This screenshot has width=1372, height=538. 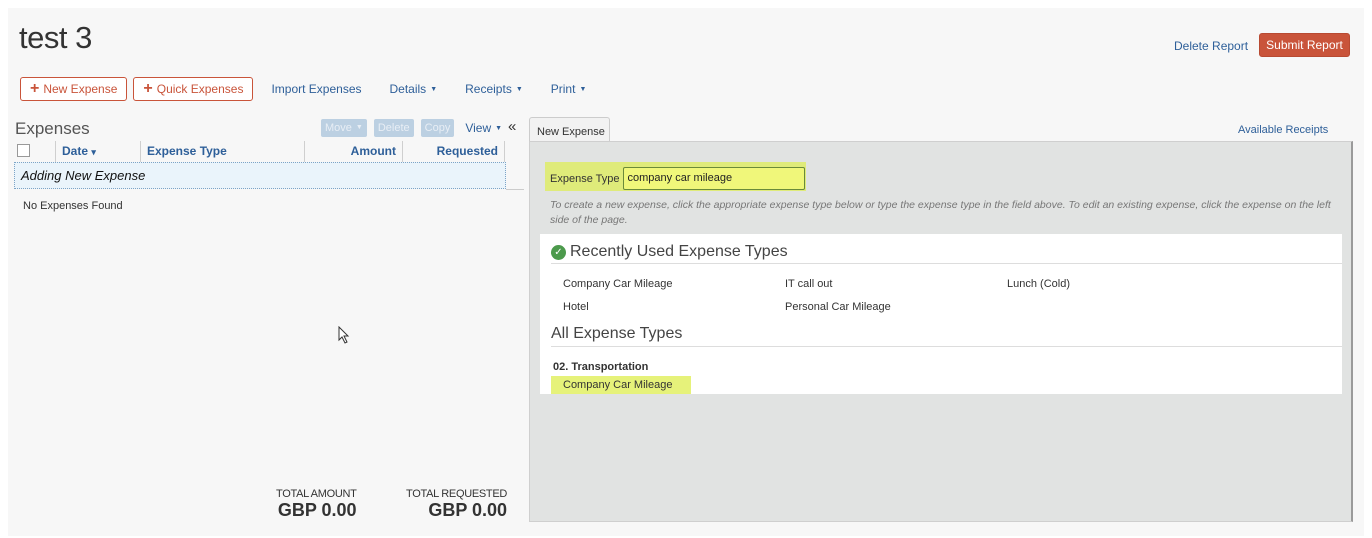 I want to click on print-menu: Print ▼, so click(x=569, y=89).